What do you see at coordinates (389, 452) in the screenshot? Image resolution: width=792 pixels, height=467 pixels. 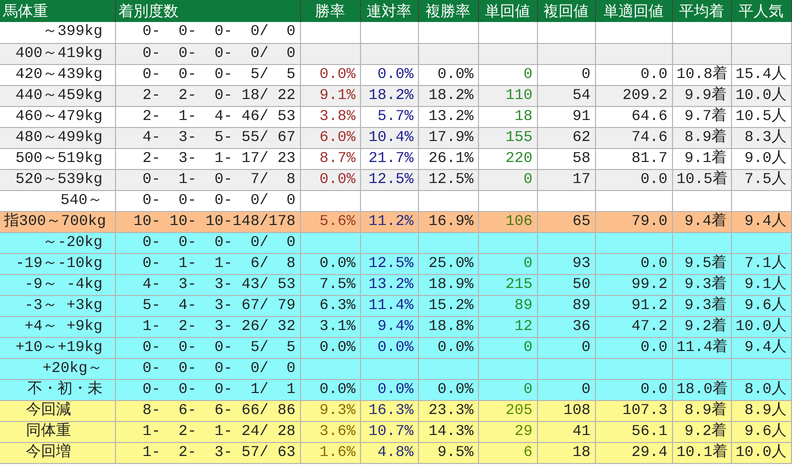 I see `table-cell: 4.8%` at bounding box center [389, 452].